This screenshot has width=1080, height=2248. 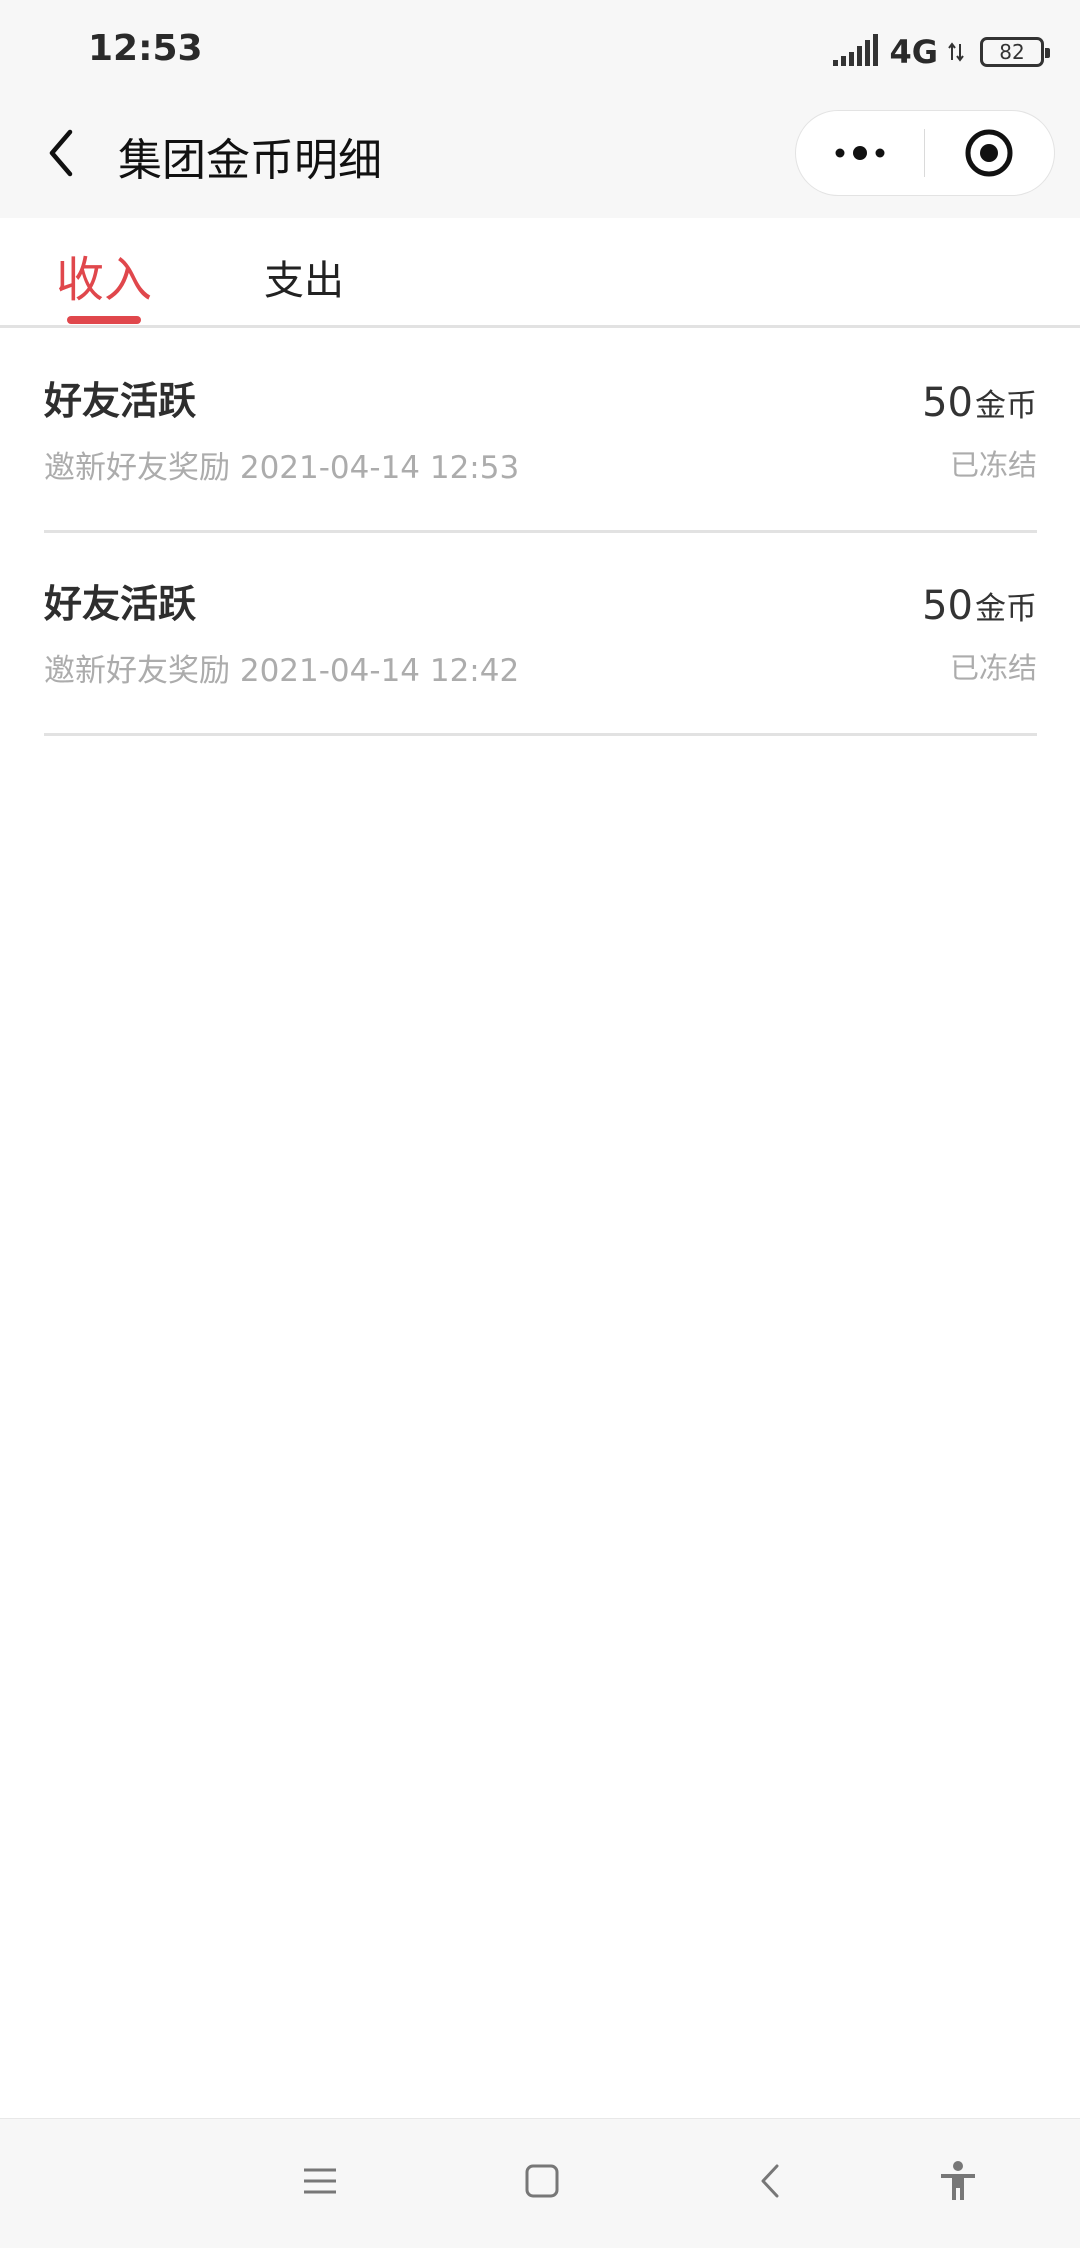 I want to click on battery-icon: 82, so click(x=1015, y=52).